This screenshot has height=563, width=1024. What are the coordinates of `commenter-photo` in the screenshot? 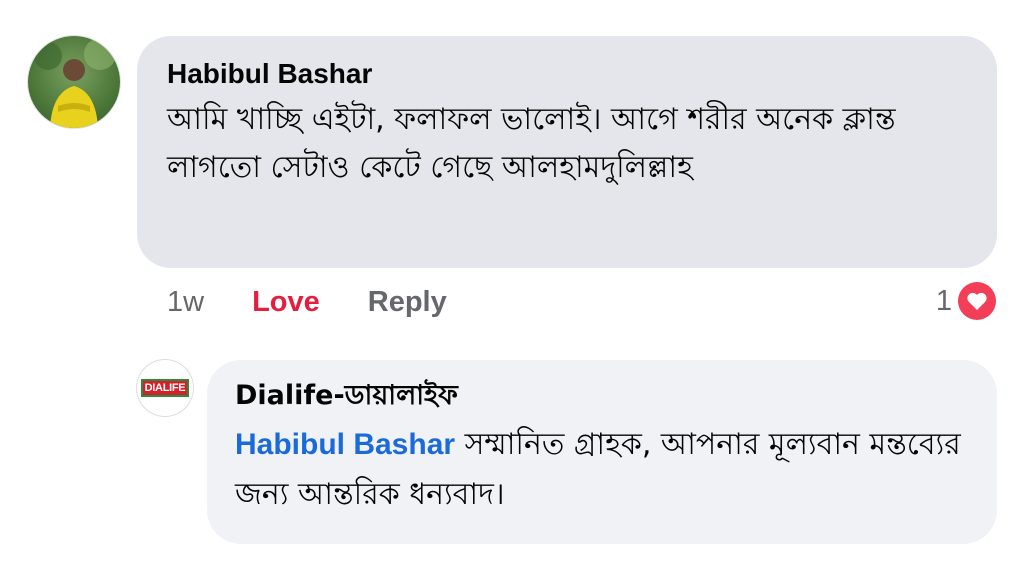 It's located at (75, 83).